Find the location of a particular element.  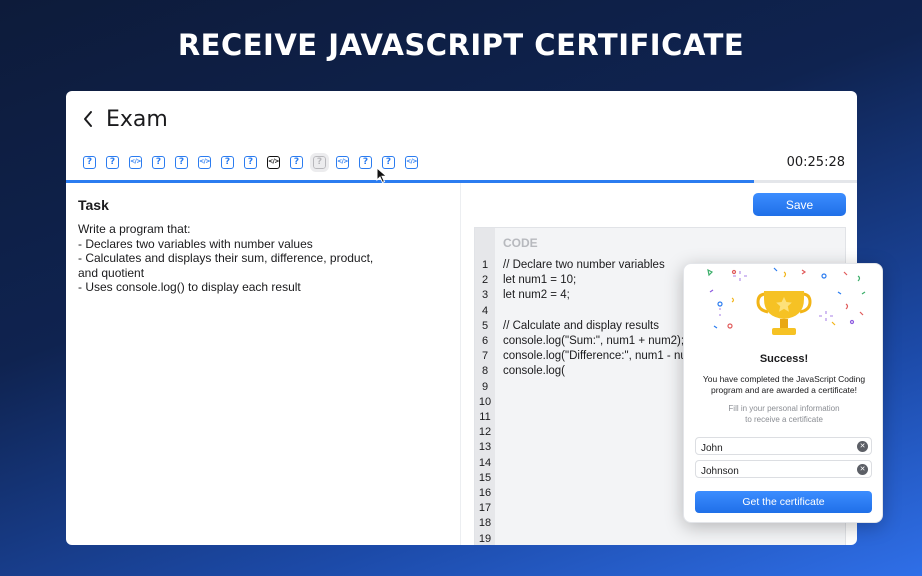

back-chevron-icon is located at coordinates (88, 119).